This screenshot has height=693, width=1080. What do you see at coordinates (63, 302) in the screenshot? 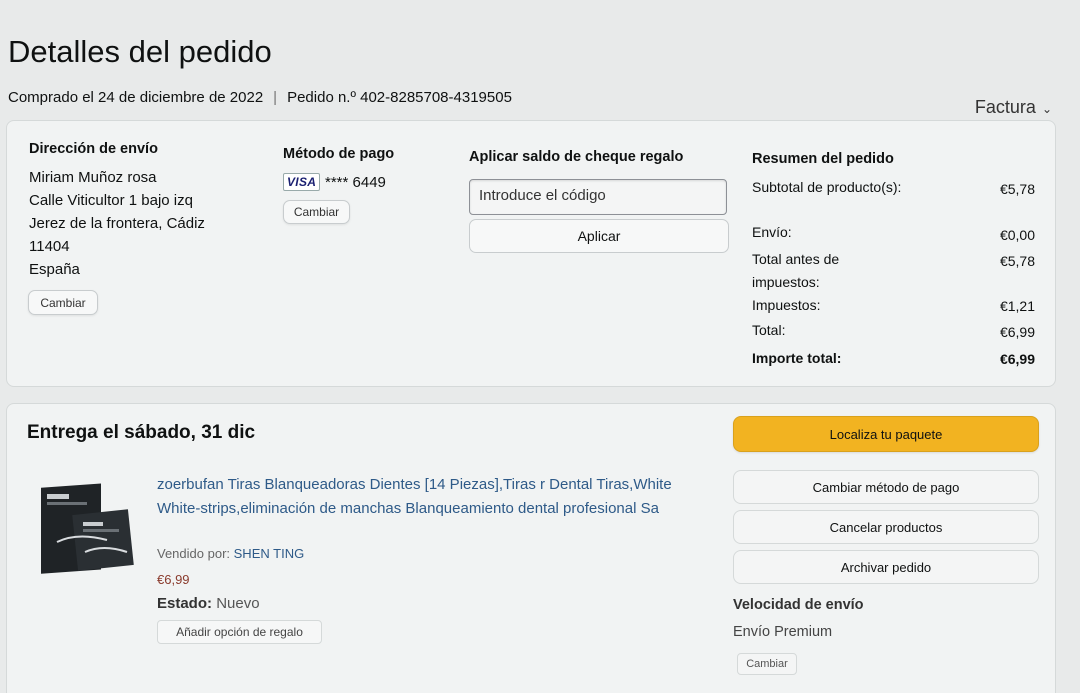
I see `change-address-button: Cambiar` at bounding box center [63, 302].